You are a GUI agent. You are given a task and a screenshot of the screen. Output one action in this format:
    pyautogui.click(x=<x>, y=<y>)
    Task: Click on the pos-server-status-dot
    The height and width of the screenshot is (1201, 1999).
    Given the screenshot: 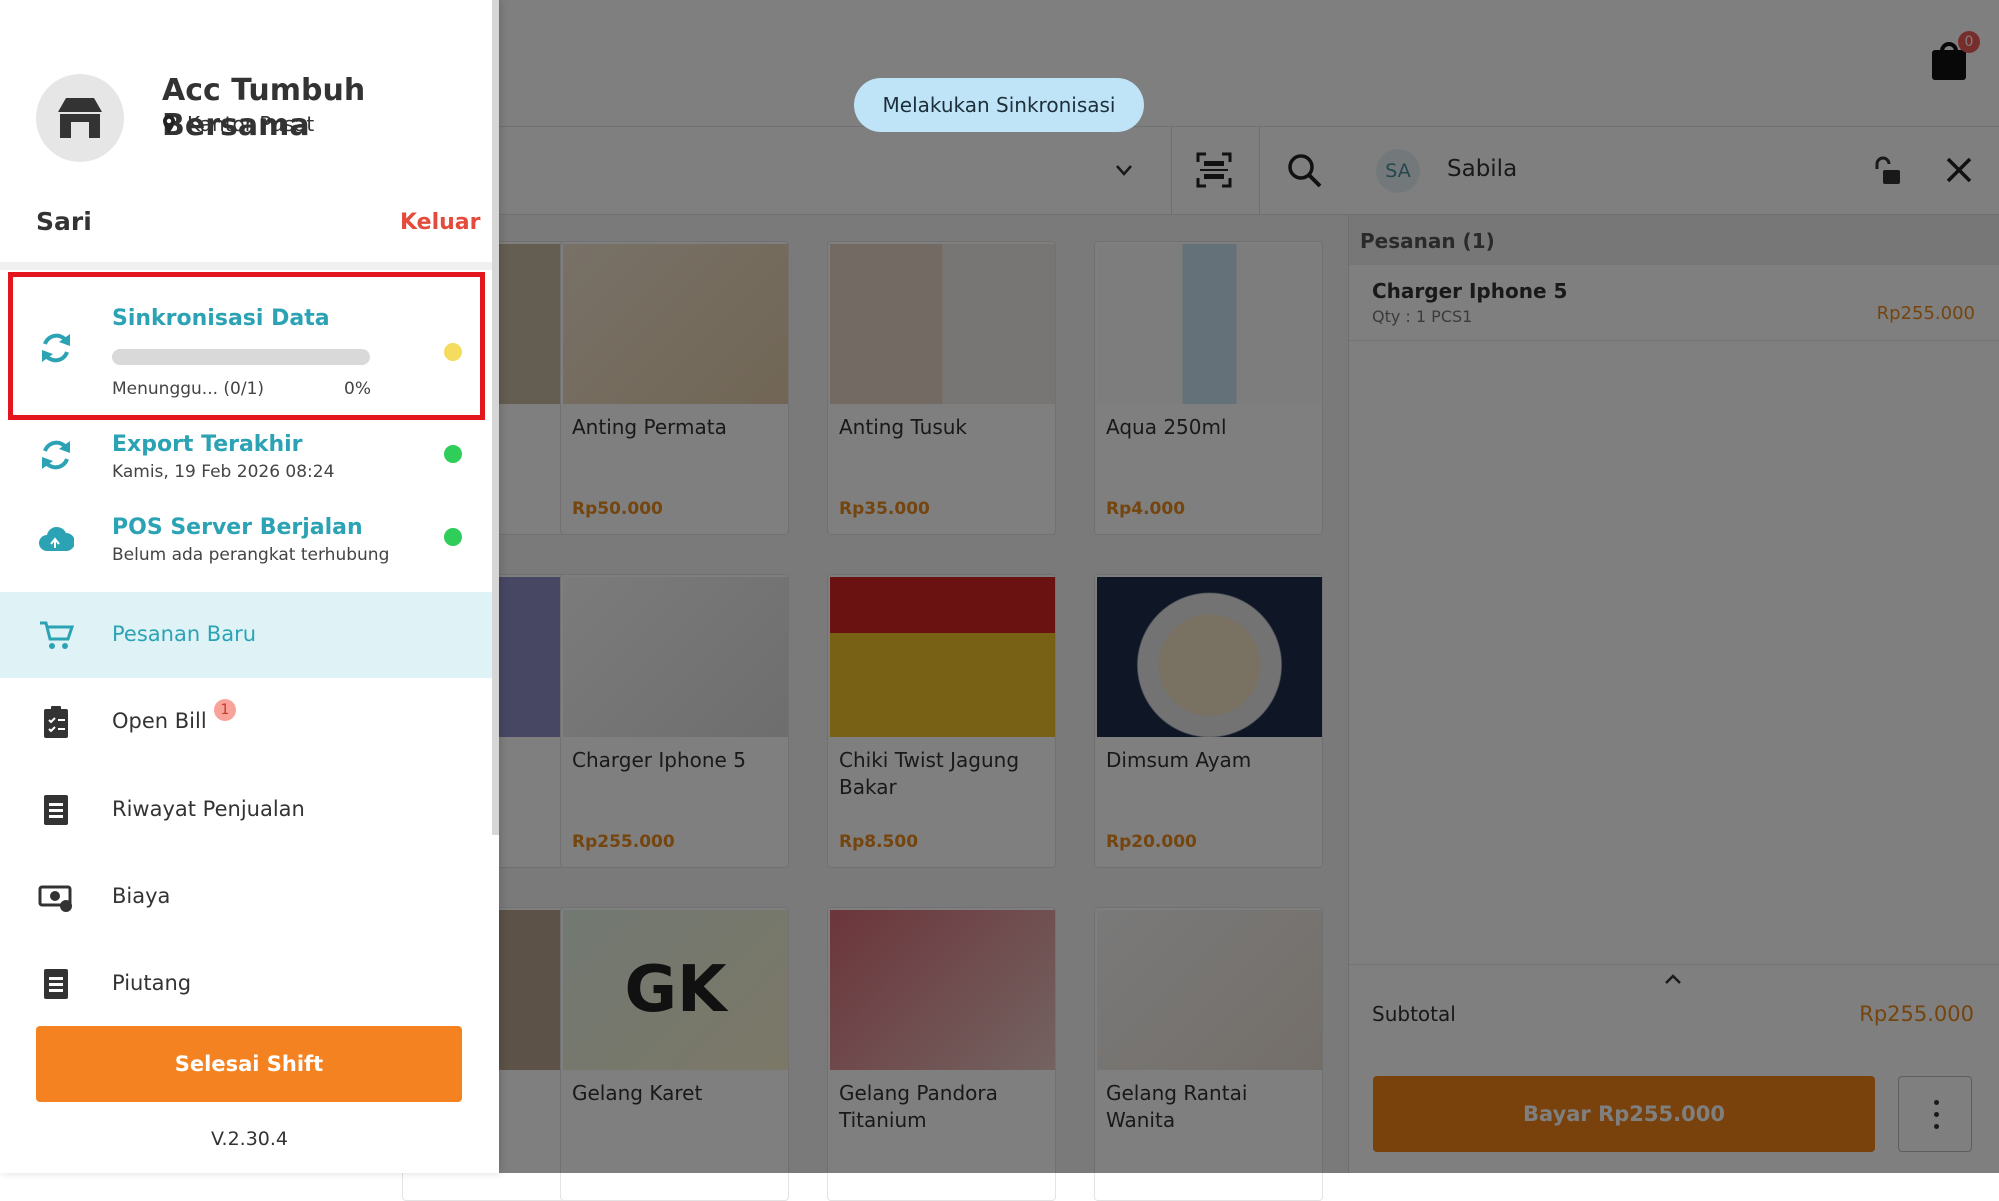 What is the action you would take?
    pyautogui.click(x=453, y=537)
    